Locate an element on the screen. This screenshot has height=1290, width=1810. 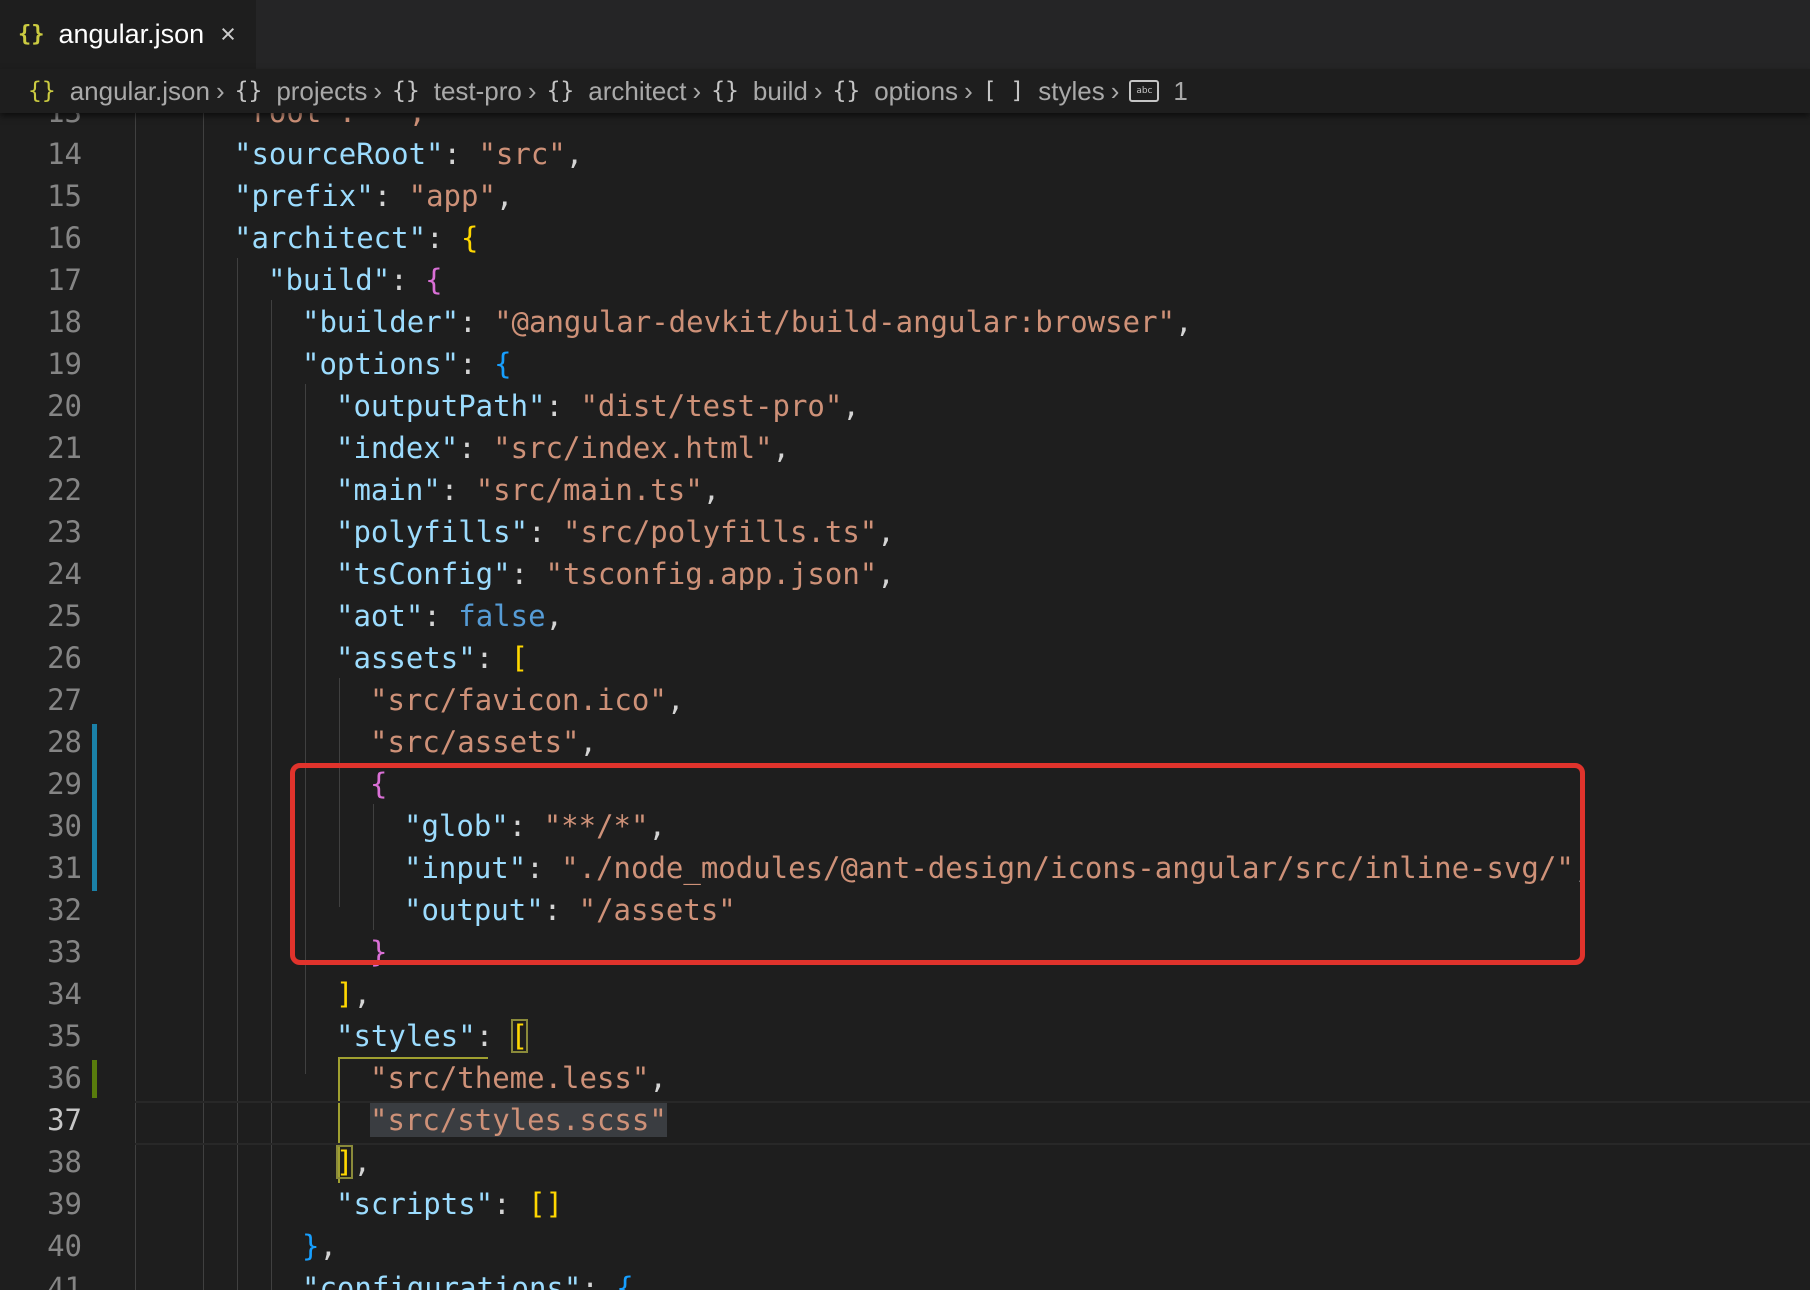
code-text: "root": "", is located at coordinates (330, 123).